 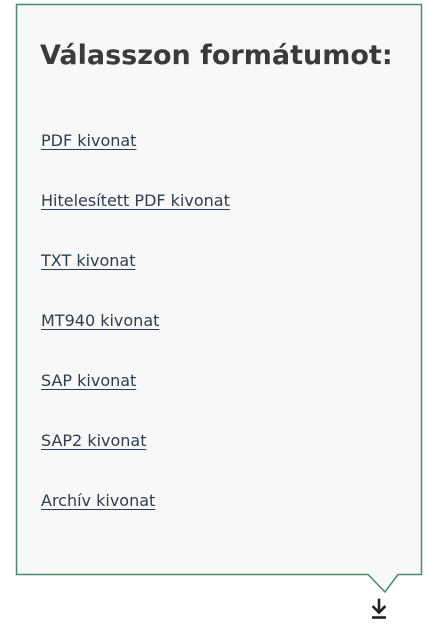 What do you see at coordinates (135, 221) in the screenshot?
I see `list-item: Hitelesített PDF kivonat` at bounding box center [135, 221].